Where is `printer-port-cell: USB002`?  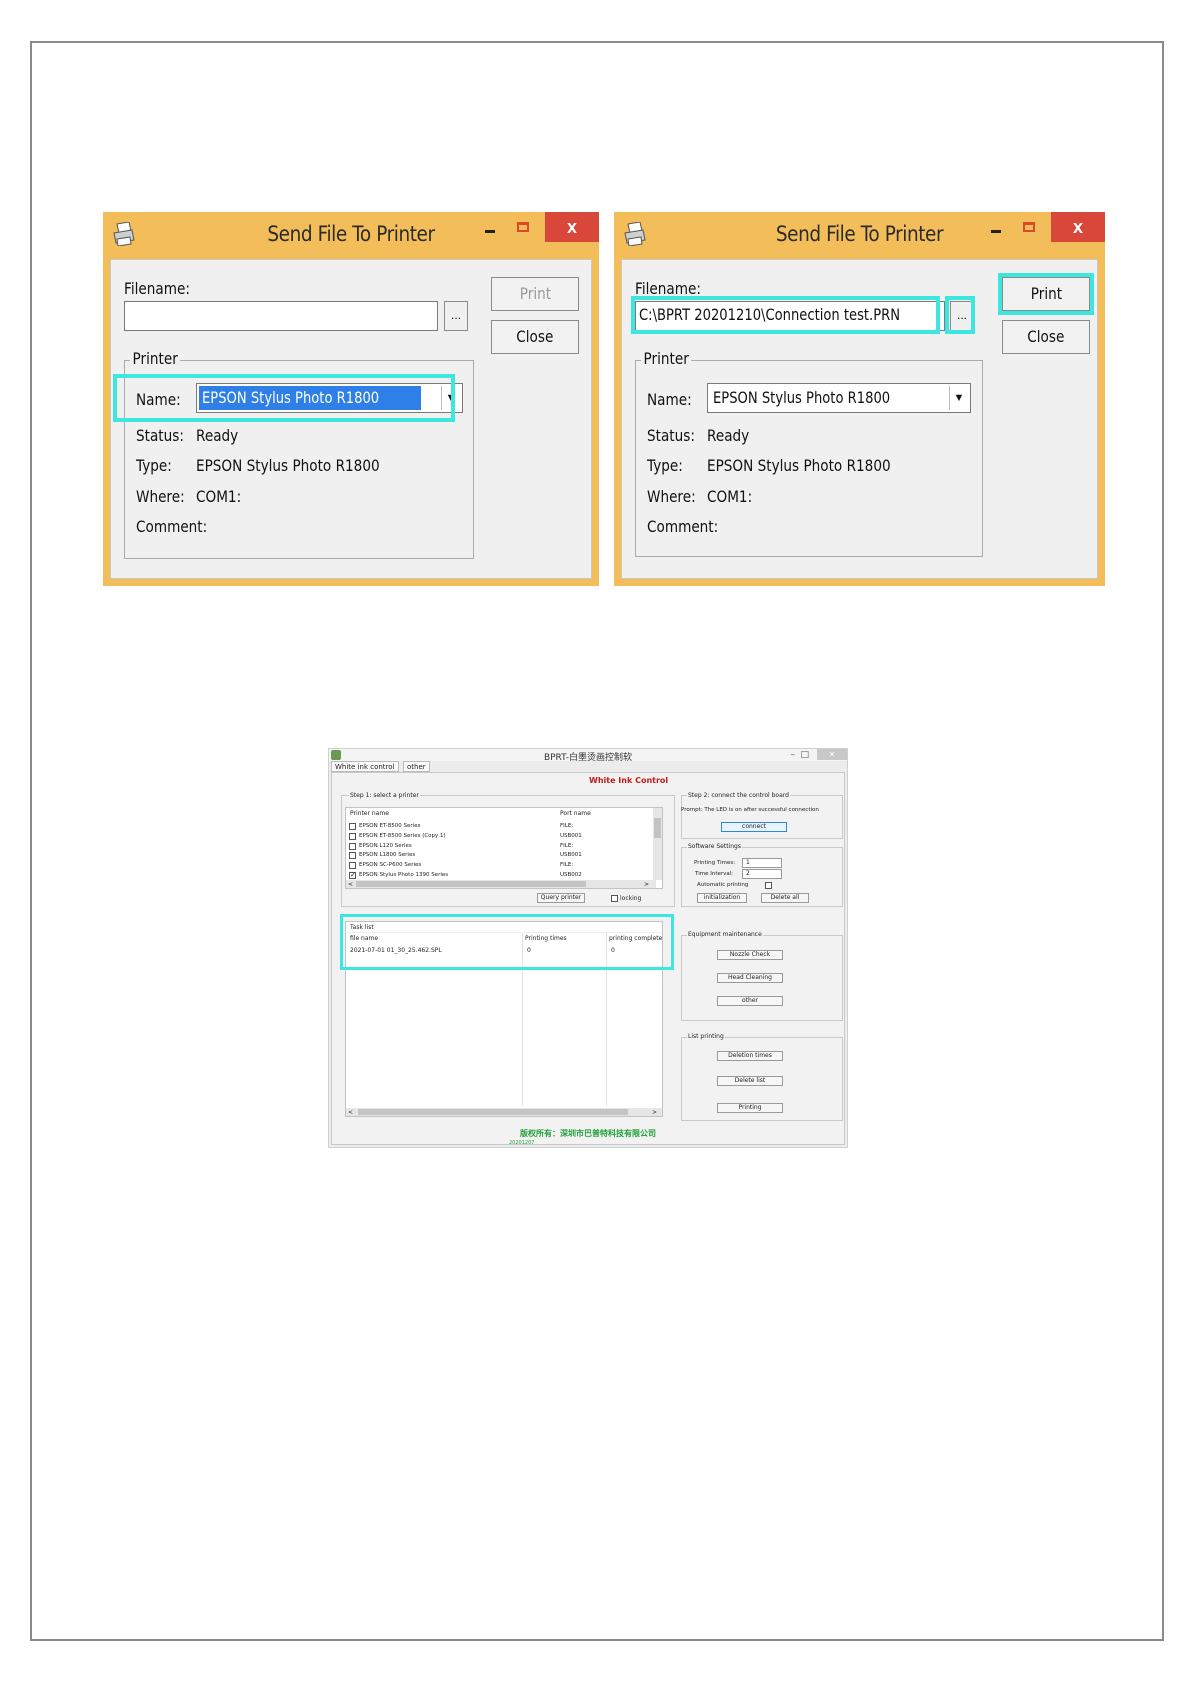
printer-port-cell: USB002 is located at coordinates (571, 875).